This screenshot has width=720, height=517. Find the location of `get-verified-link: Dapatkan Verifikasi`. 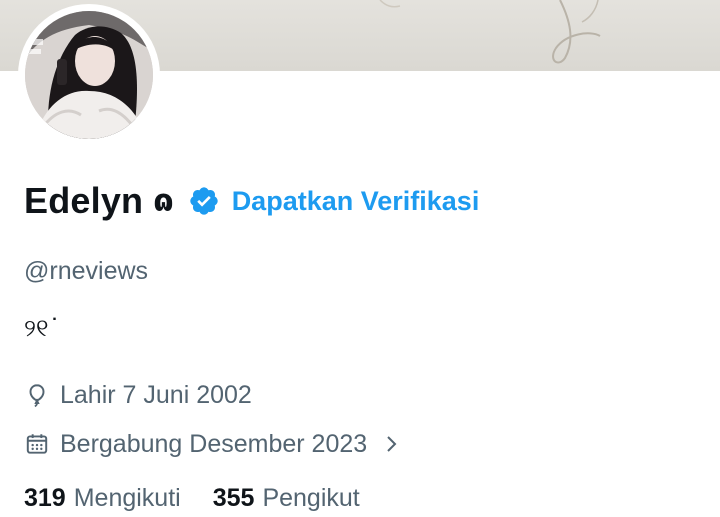

get-verified-link: Dapatkan Verifikasi is located at coordinates (356, 201).